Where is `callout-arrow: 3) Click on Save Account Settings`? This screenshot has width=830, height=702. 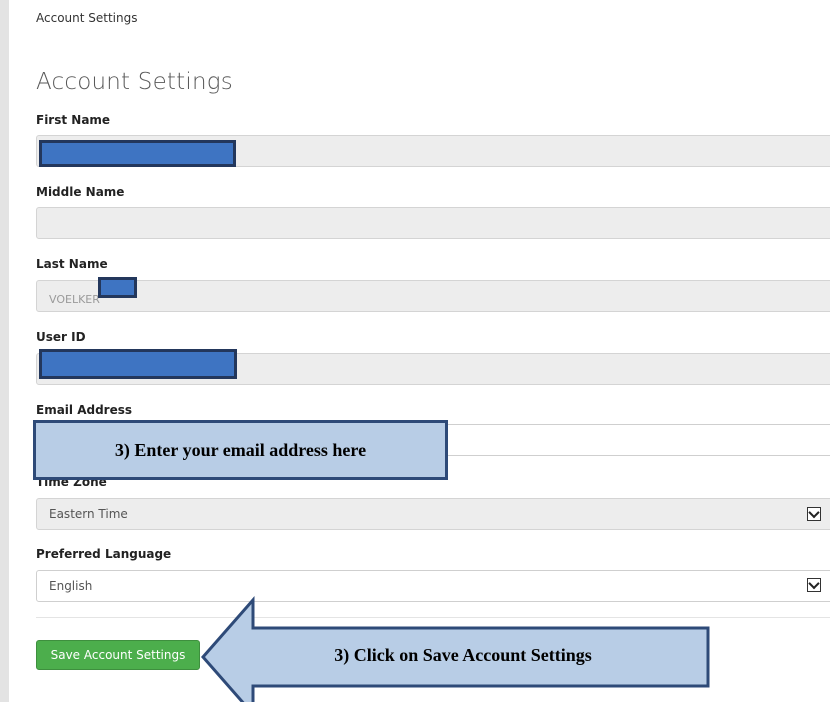
callout-arrow: 3) Click on Save Account Settings is located at coordinates (455, 649).